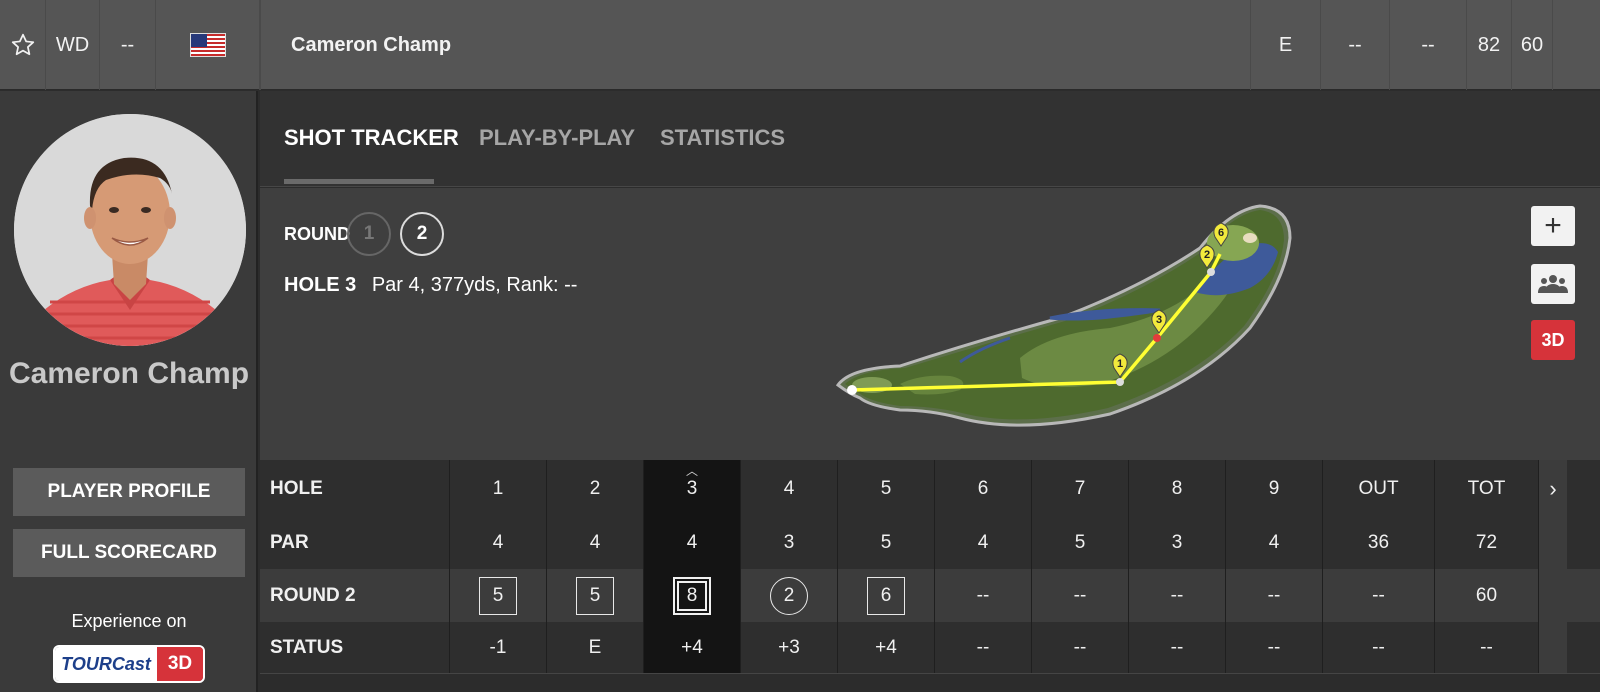 Image resolution: width=1600 pixels, height=692 pixels. I want to click on hole-1: 1, so click(498, 488).